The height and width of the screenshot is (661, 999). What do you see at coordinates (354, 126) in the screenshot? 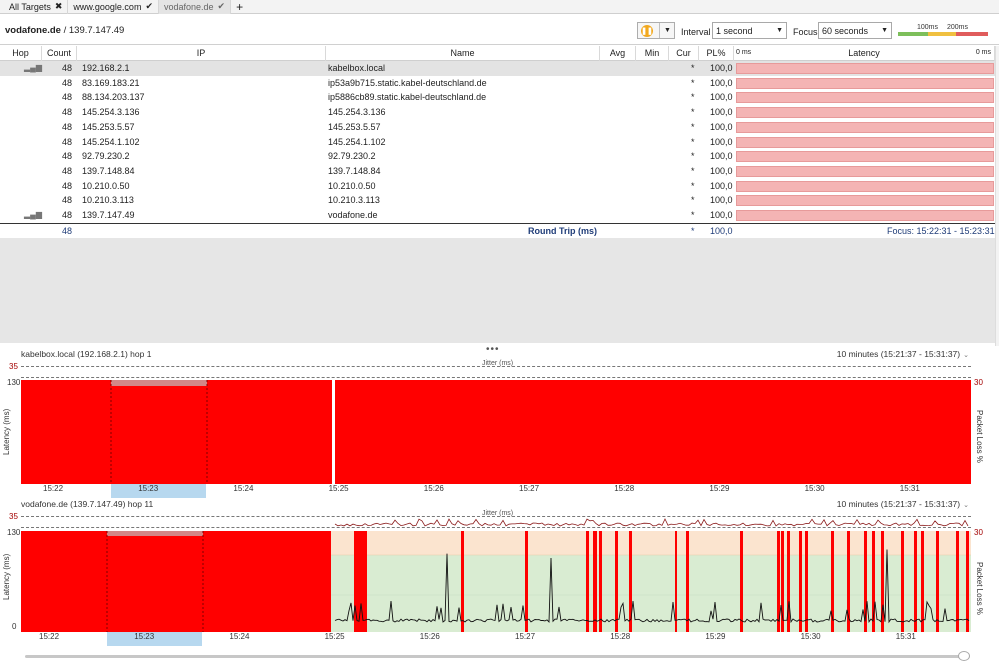
I see `cell-name: 145.253.5.57` at bounding box center [354, 126].